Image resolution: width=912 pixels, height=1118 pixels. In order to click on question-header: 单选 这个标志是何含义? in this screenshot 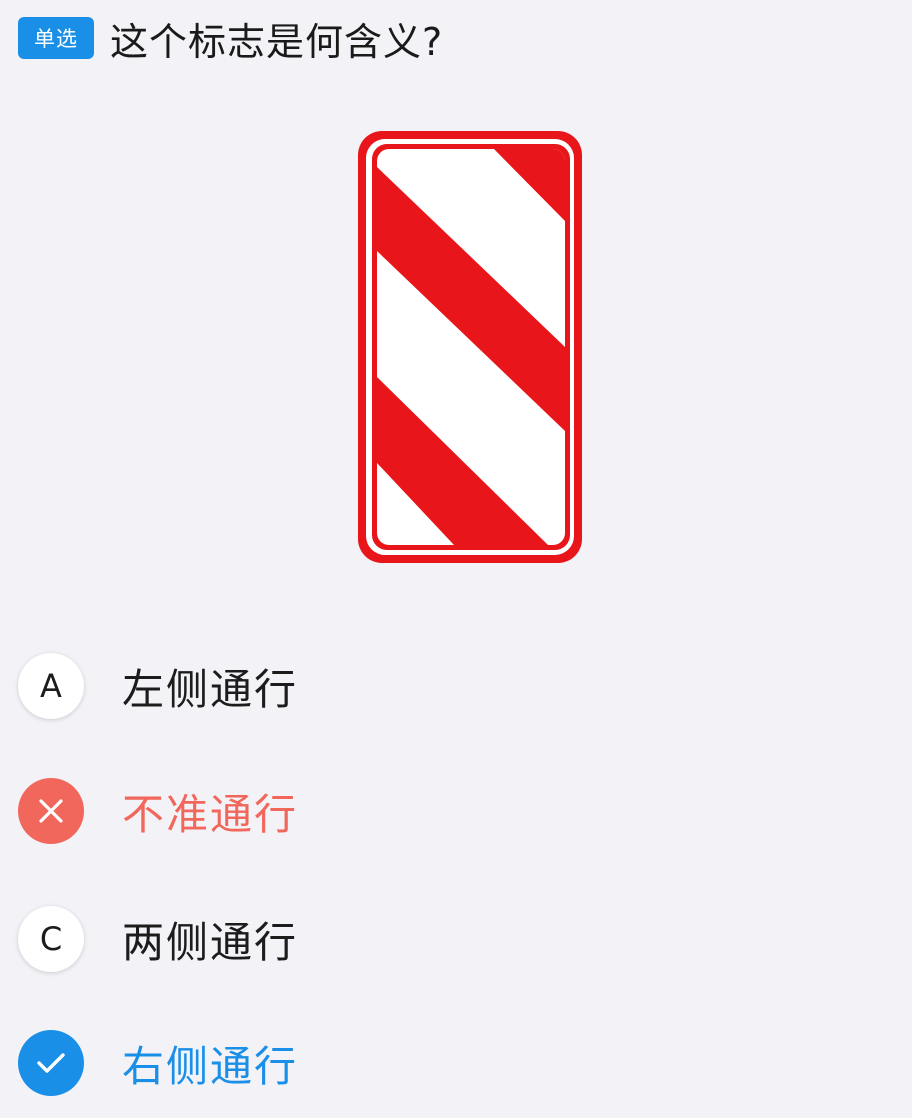, I will do `click(230, 38)`.